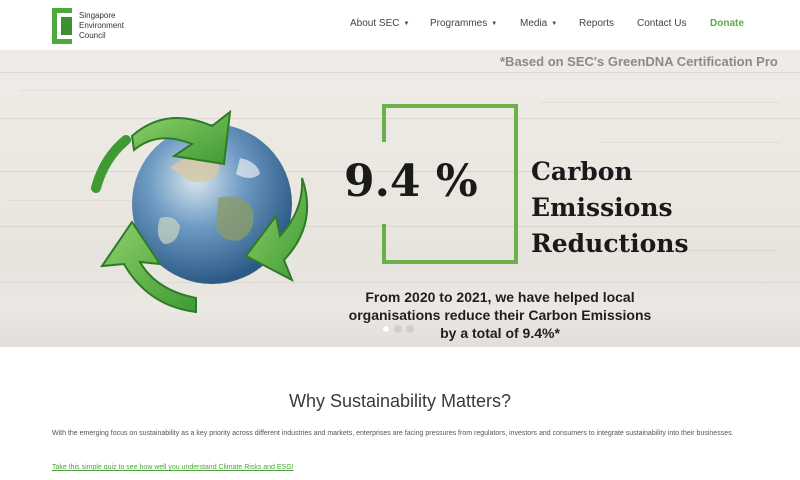 The image size is (800, 480). I want to click on section-title: Why Sustainability Matters?, so click(400, 401).